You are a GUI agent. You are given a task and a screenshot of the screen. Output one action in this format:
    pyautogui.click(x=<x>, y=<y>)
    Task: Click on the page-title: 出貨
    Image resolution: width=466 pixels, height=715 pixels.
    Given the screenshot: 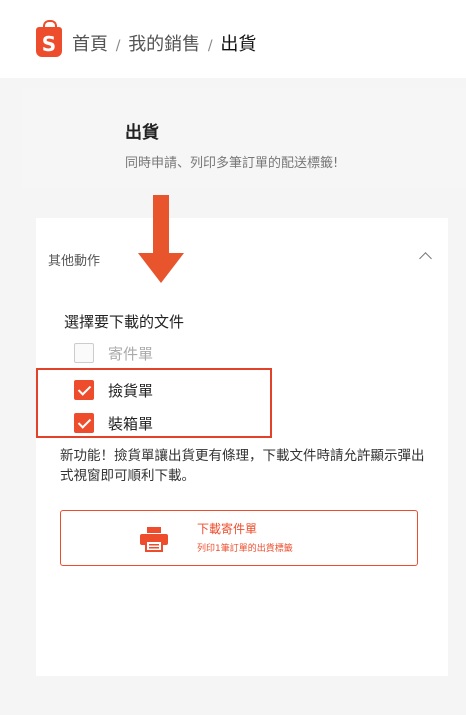 What is the action you would take?
    pyautogui.click(x=142, y=133)
    